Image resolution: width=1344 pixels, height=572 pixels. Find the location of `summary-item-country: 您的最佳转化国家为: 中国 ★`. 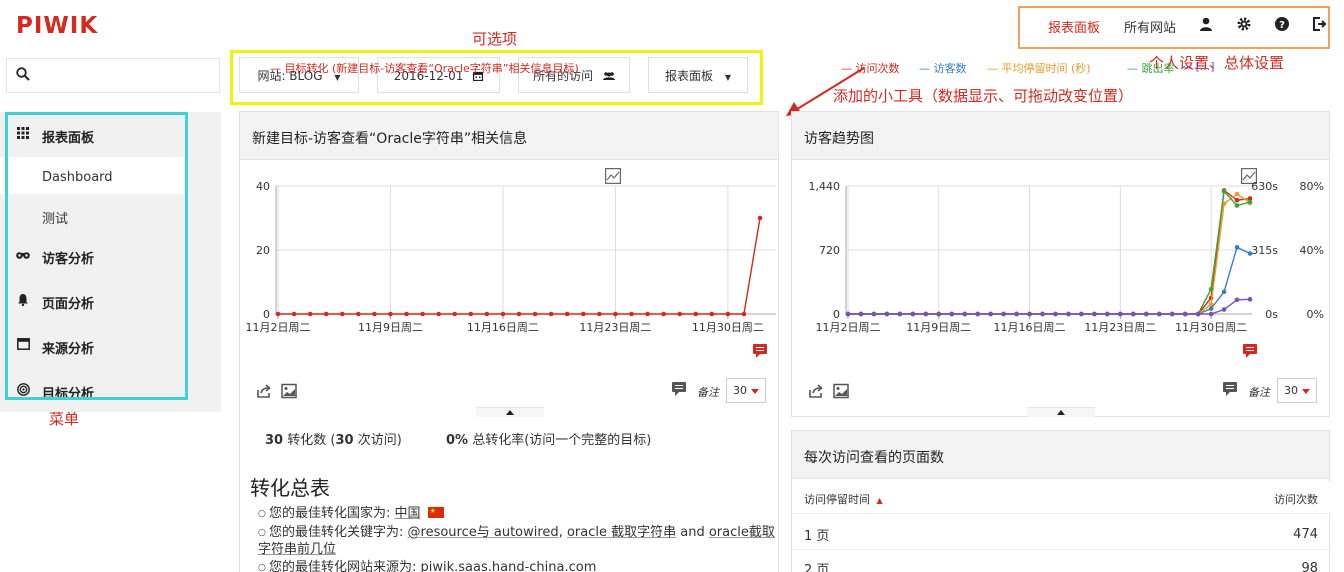

summary-item-country: 您的最佳转化国家为: 中国 ★ is located at coordinates (351, 514).